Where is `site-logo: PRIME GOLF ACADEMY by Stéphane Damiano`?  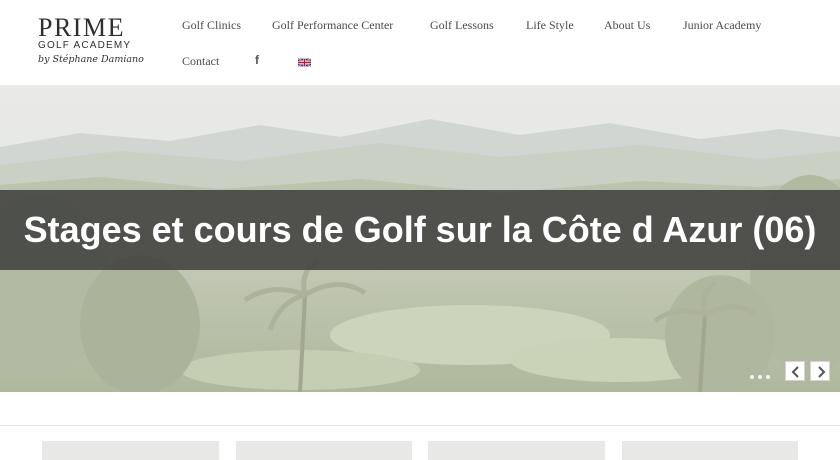 site-logo: PRIME GOLF ACADEMY by Stéphane Damiano is located at coordinates (91, 42).